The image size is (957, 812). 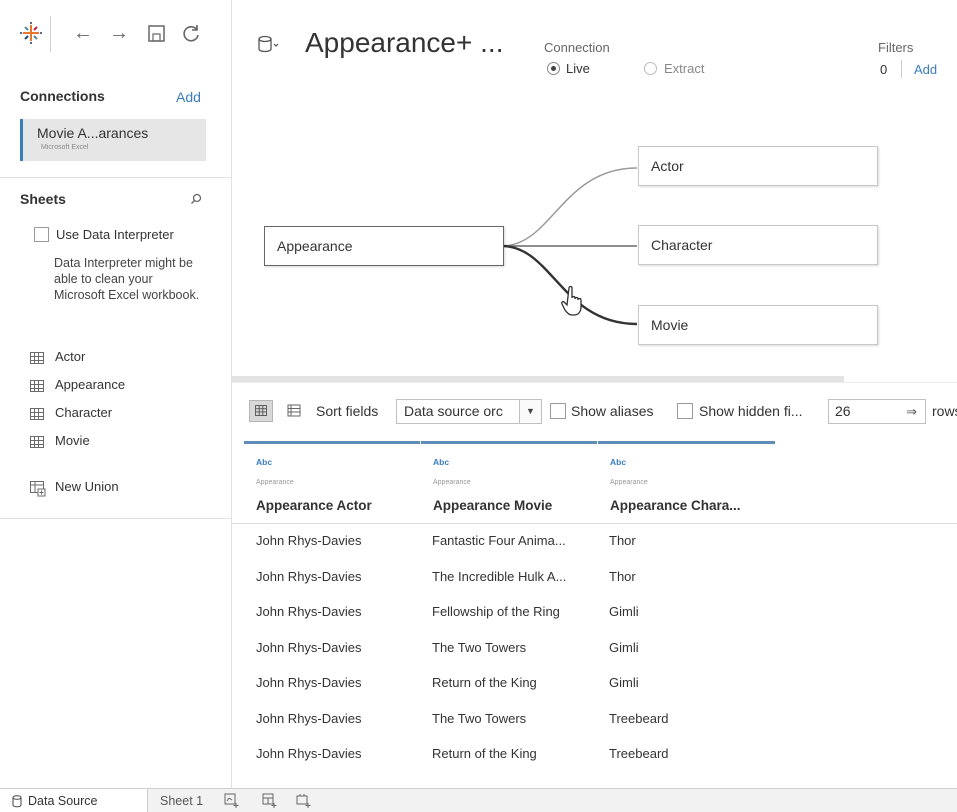 What do you see at coordinates (294, 411) in the screenshot?
I see `list-view-icon` at bounding box center [294, 411].